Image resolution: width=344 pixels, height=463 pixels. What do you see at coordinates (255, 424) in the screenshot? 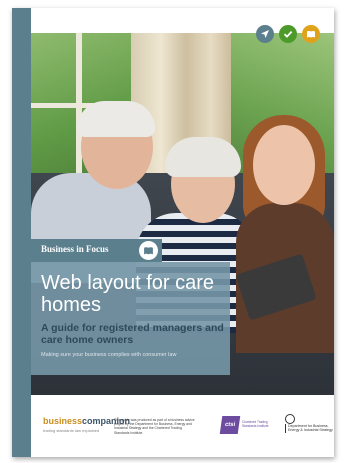
I see `ctsi-name: Chartered Trading Standards Institute` at bounding box center [255, 424].